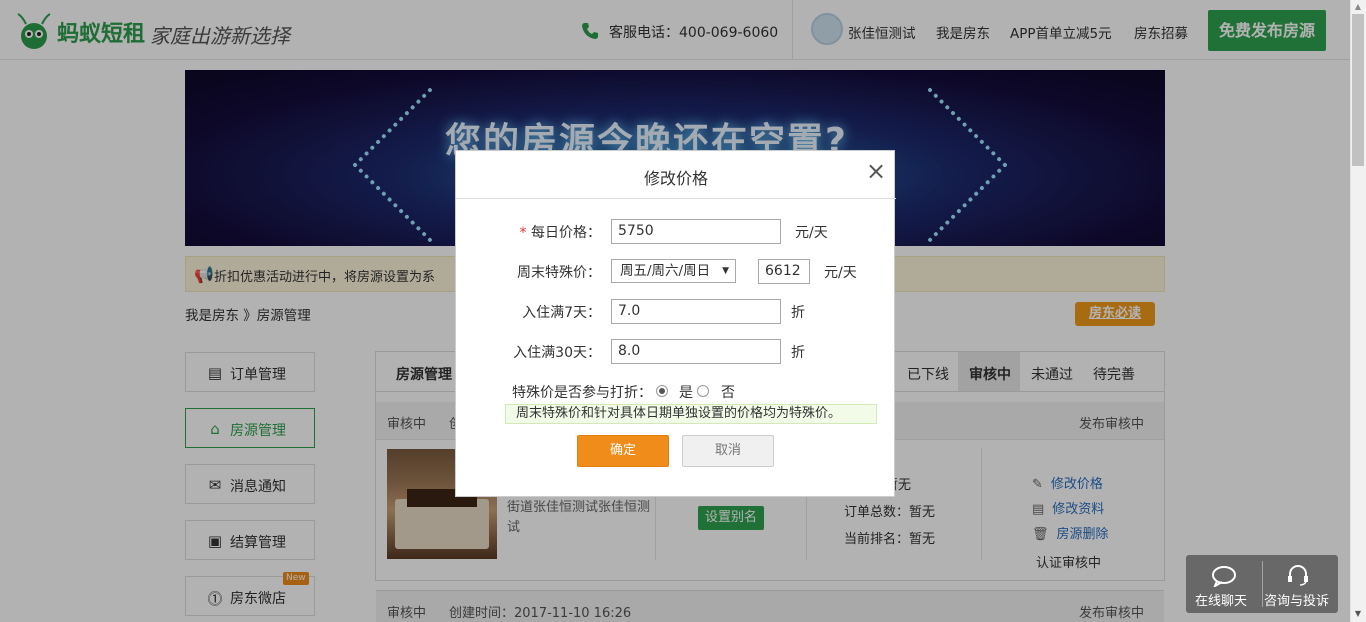  What do you see at coordinates (1358, 7) in the screenshot?
I see `scroll-up-arrow-icon: ▲` at bounding box center [1358, 7].